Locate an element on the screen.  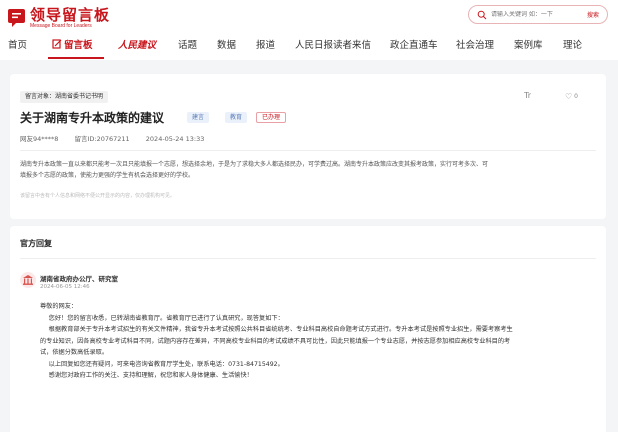
edit-icon is located at coordinates (57, 44).